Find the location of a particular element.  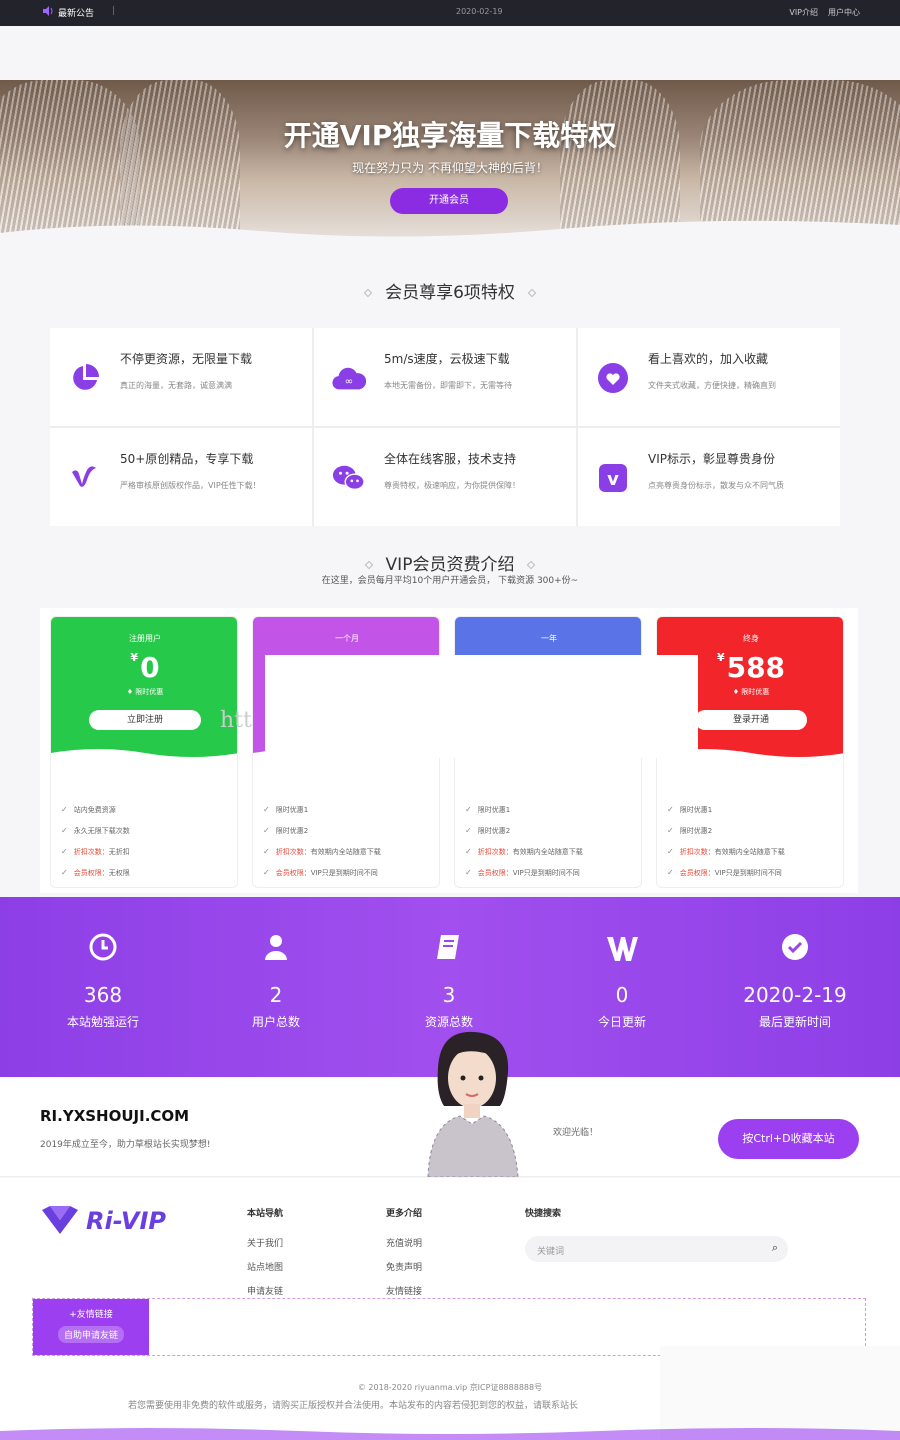

plan-price: ¥0 is located at coordinates (144, 667).